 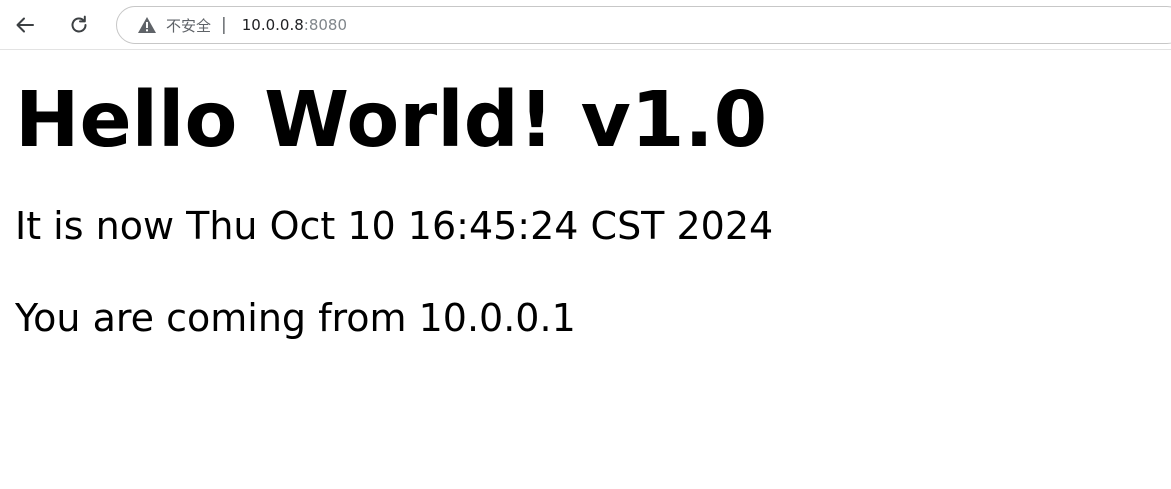 What do you see at coordinates (394, 226) in the screenshot?
I see `current-time-text: It is now Thu Oct 10 16:45:24 CST 2024` at bounding box center [394, 226].